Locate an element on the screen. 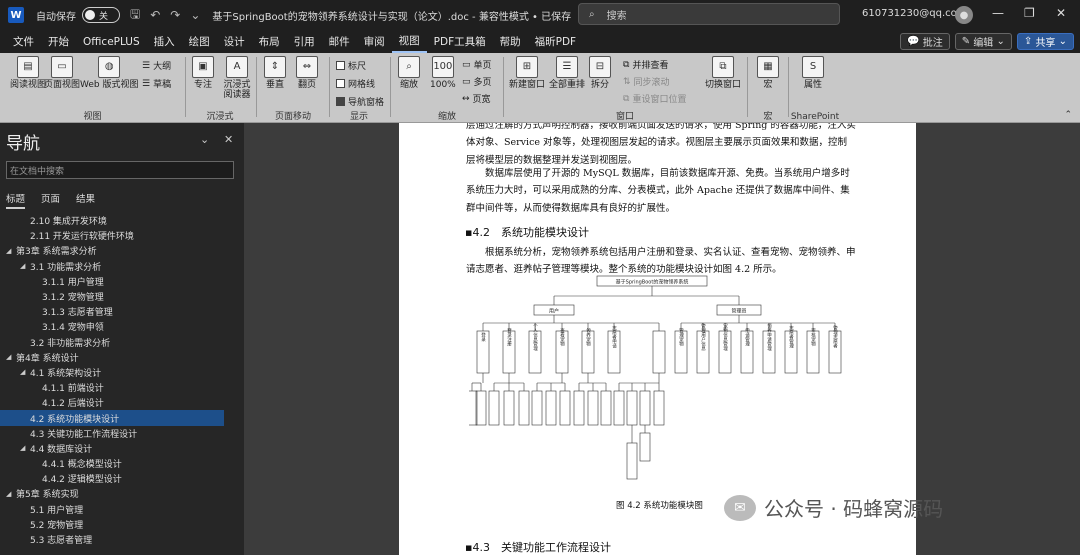 The height and width of the screenshot is (555, 1080). ribbon-tab: OfficePLUS is located at coordinates (111, 41).